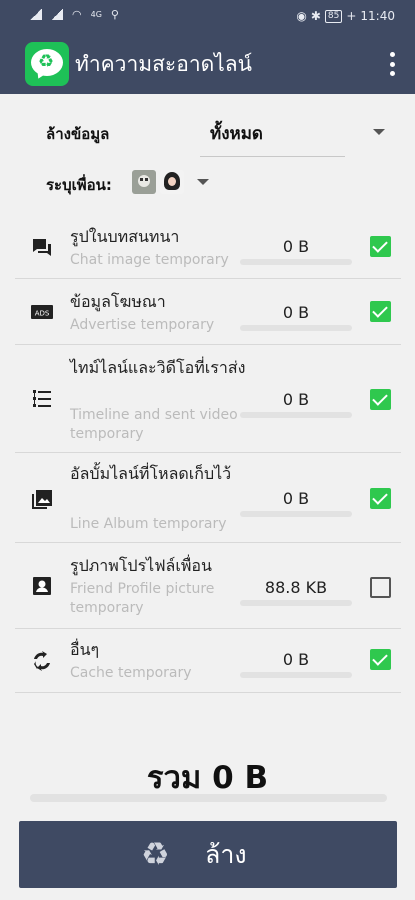  Describe the element at coordinates (158, 367) in the screenshot. I see `item-title: ไทม์ไลน์และวิดีโอที่เราส่ง` at that location.